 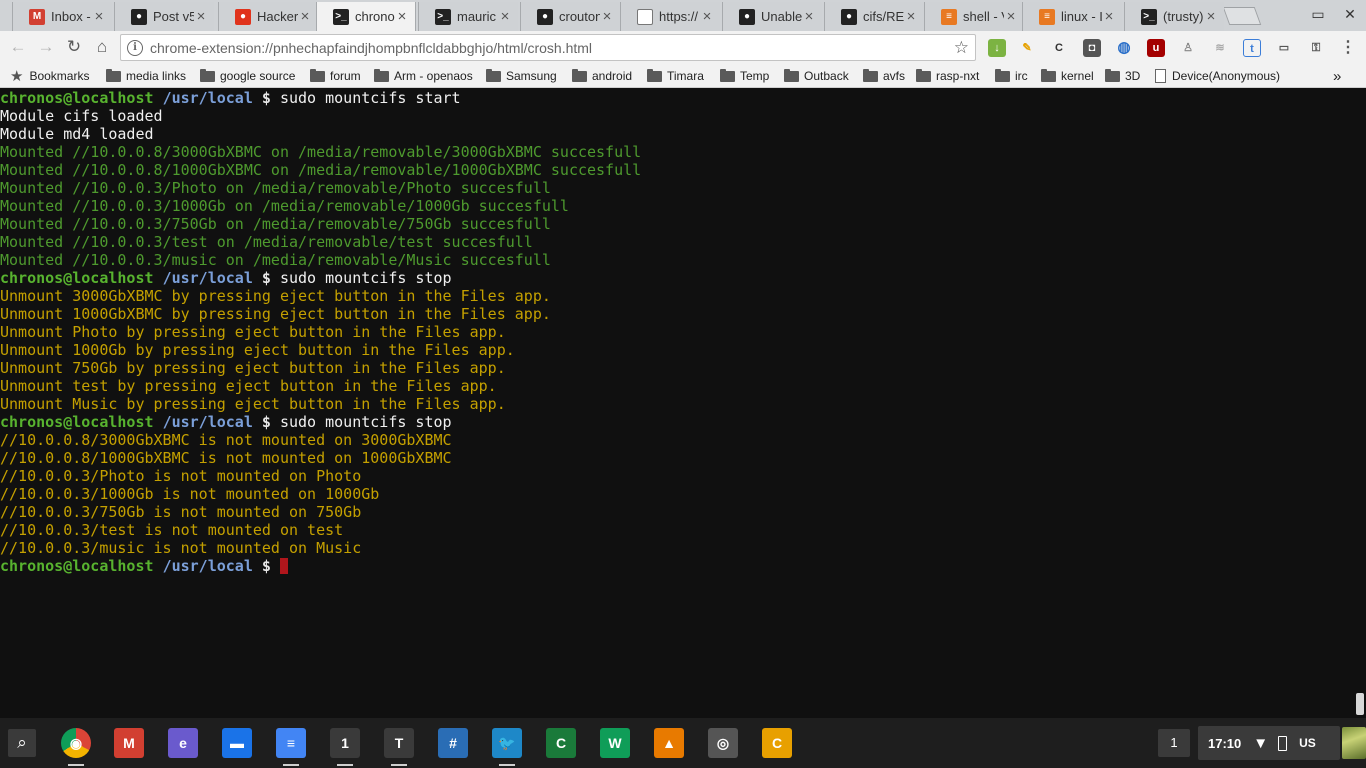 I want to click on camera-icon: ◎, so click(x=723, y=743).